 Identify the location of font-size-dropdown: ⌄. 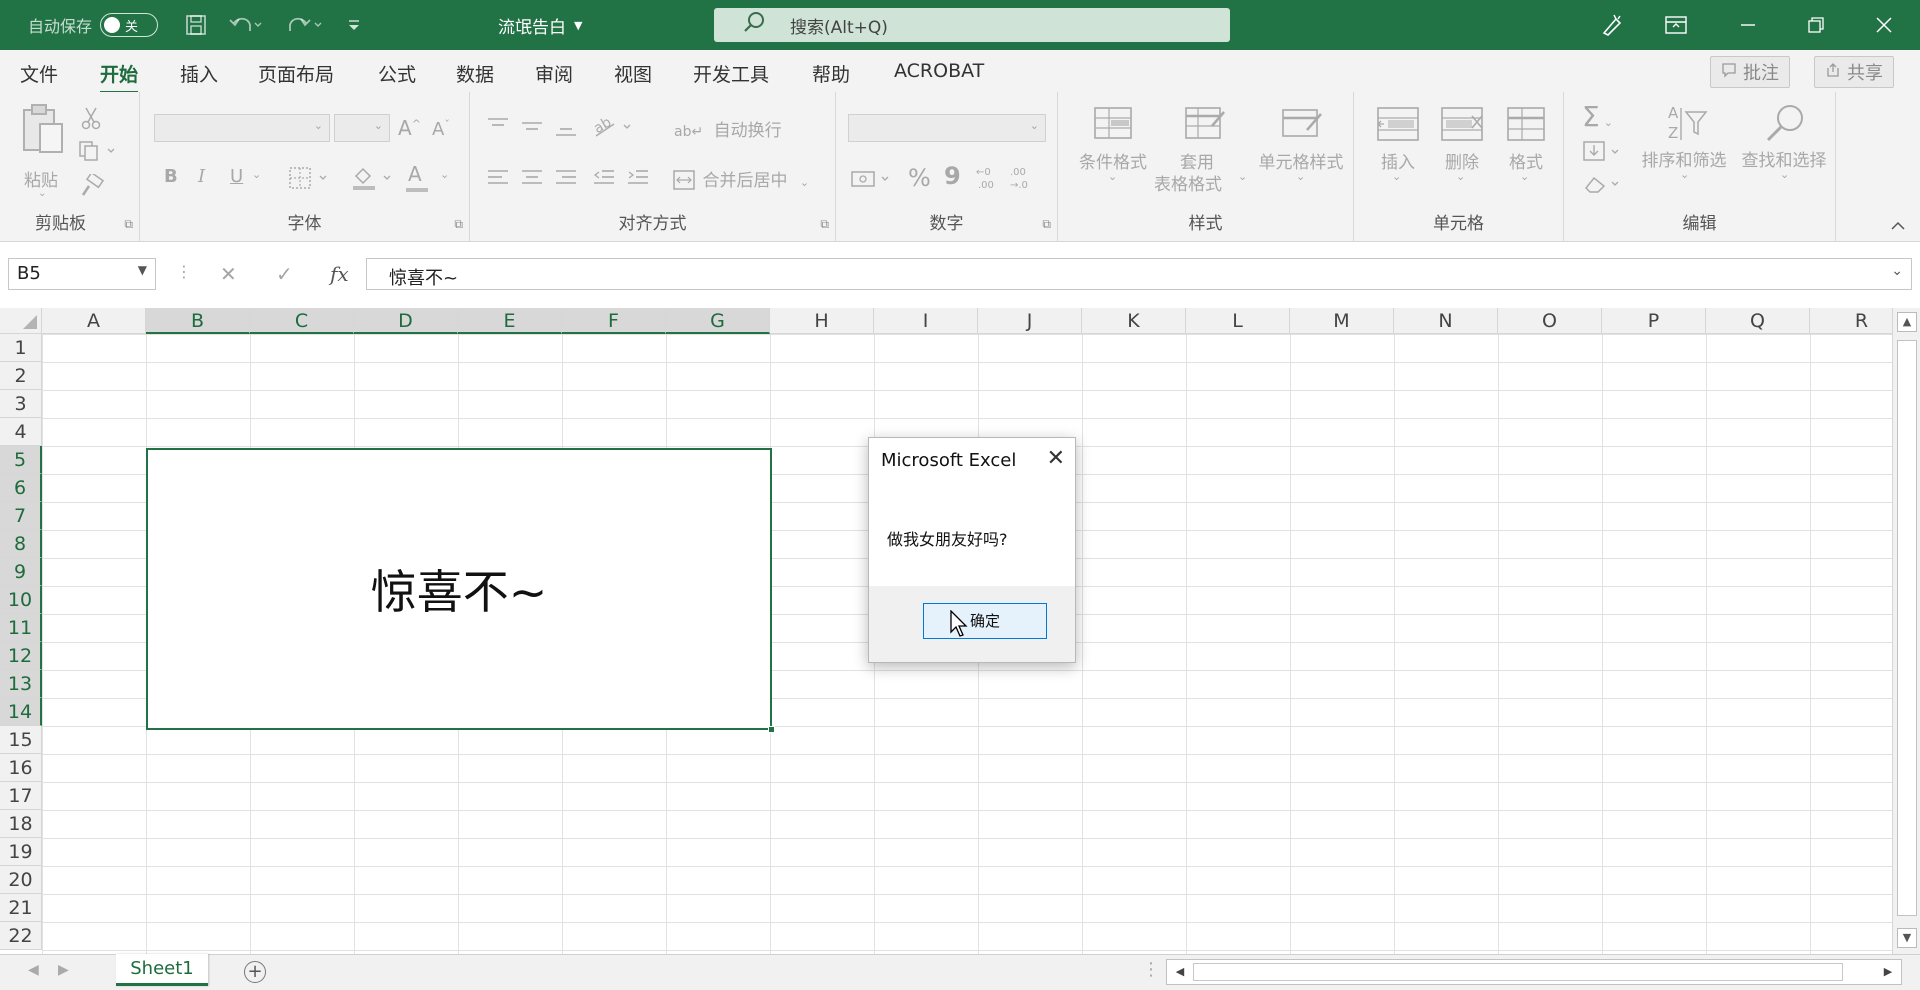
(362, 128).